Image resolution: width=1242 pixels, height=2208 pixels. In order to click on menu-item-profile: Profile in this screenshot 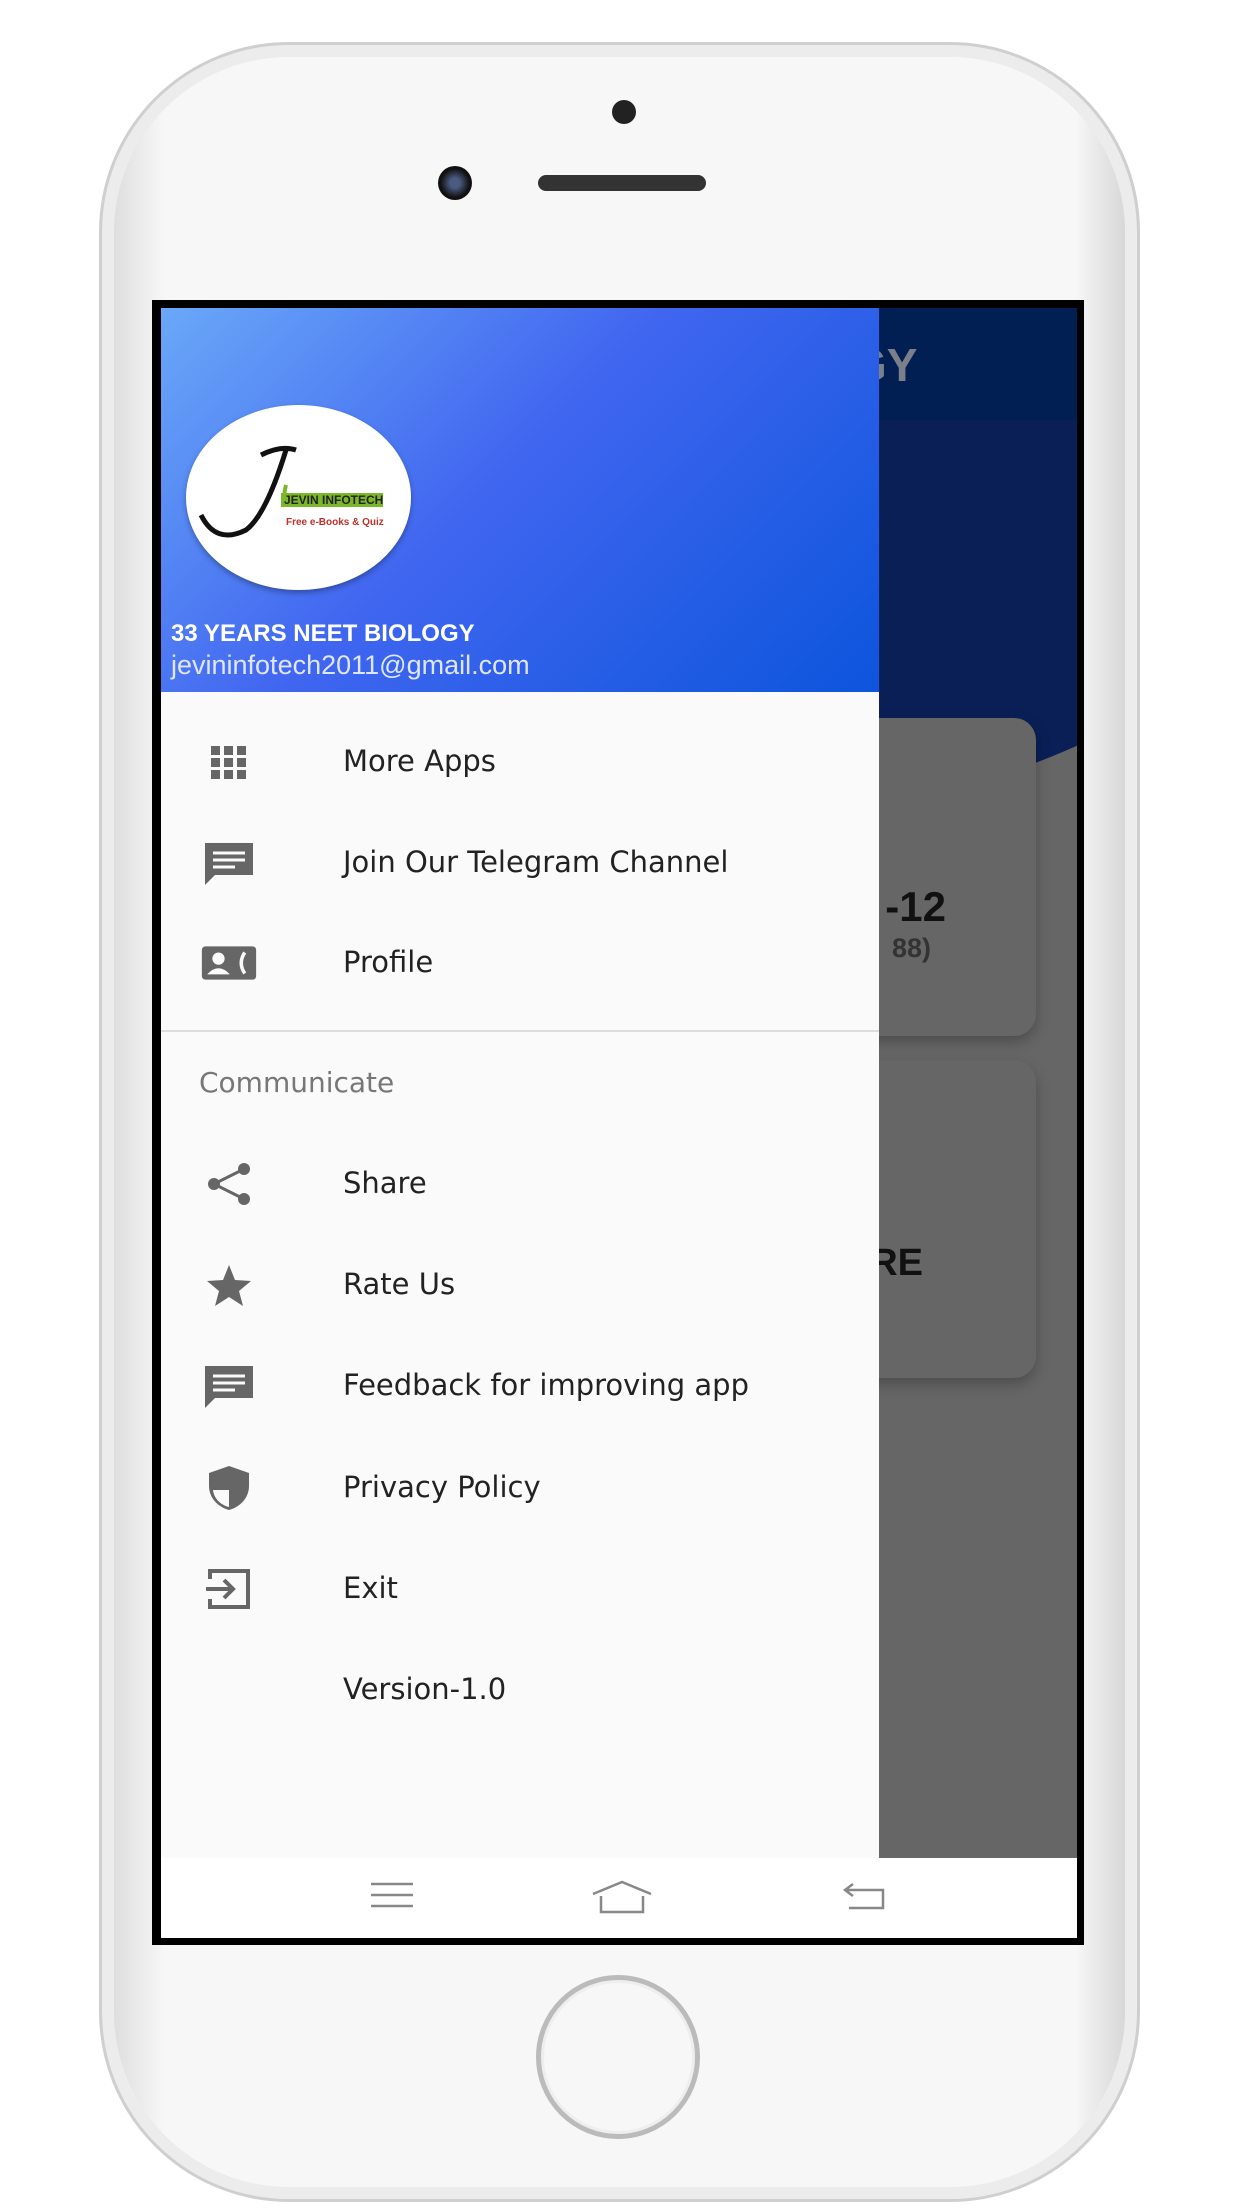, I will do `click(520, 962)`.